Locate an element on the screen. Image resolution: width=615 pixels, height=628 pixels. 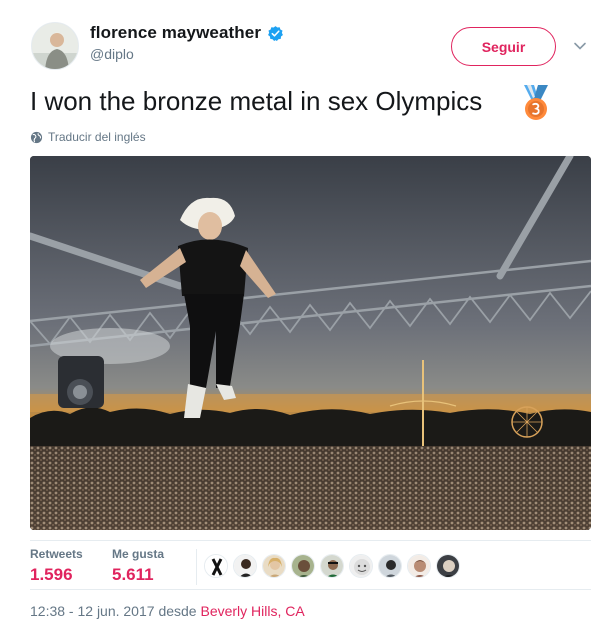
user-name-row: florence mayweather is located at coordinates (187, 33).